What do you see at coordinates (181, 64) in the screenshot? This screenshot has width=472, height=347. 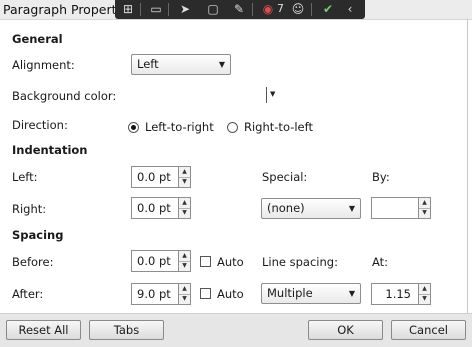 I see `alignment-dropdown: Left ▼` at bounding box center [181, 64].